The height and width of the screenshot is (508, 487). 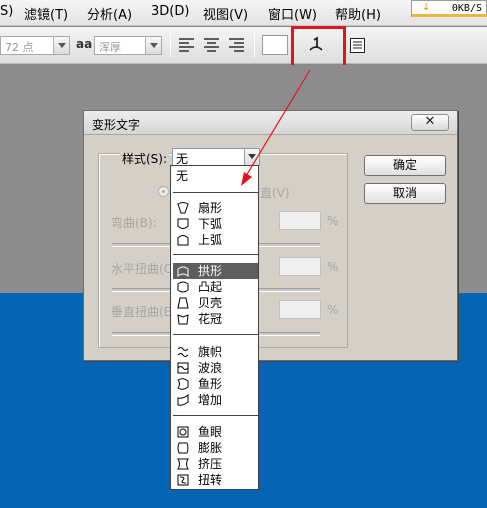 What do you see at coordinates (145, 158) in the screenshot?
I see `style-label: 样式(S):` at bounding box center [145, 158].